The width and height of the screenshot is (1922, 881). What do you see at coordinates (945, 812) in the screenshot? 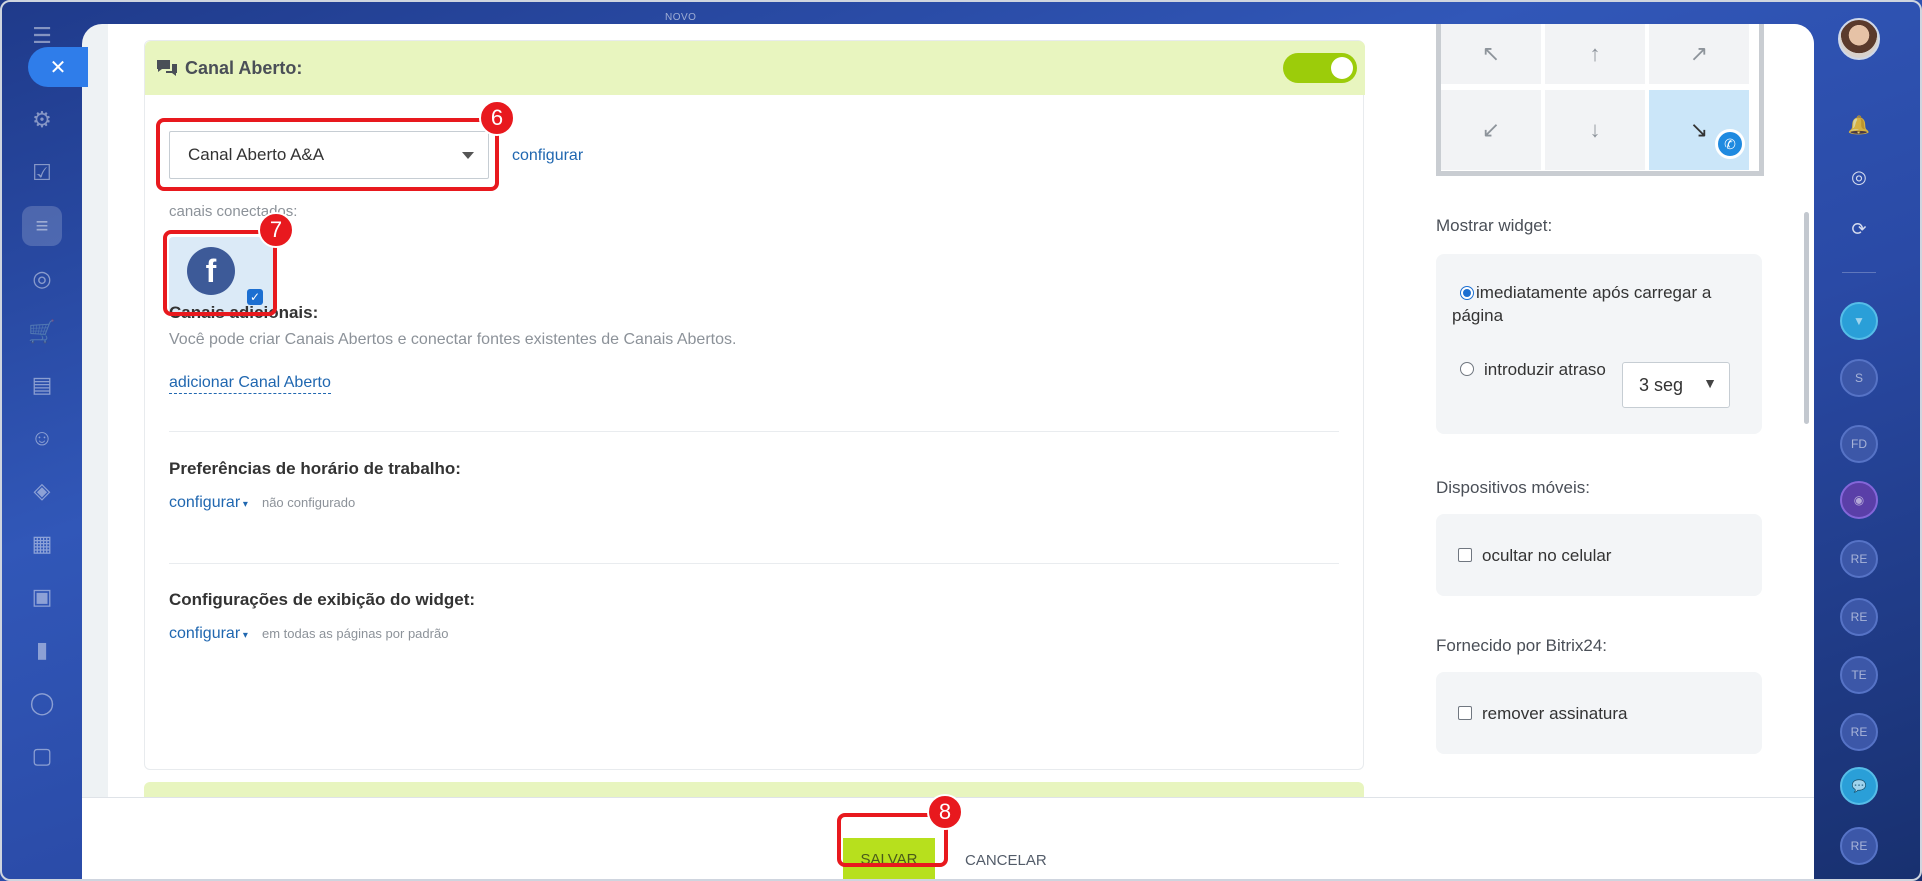
I see `step-badge-8: 8` at bounding box center [945, 812].